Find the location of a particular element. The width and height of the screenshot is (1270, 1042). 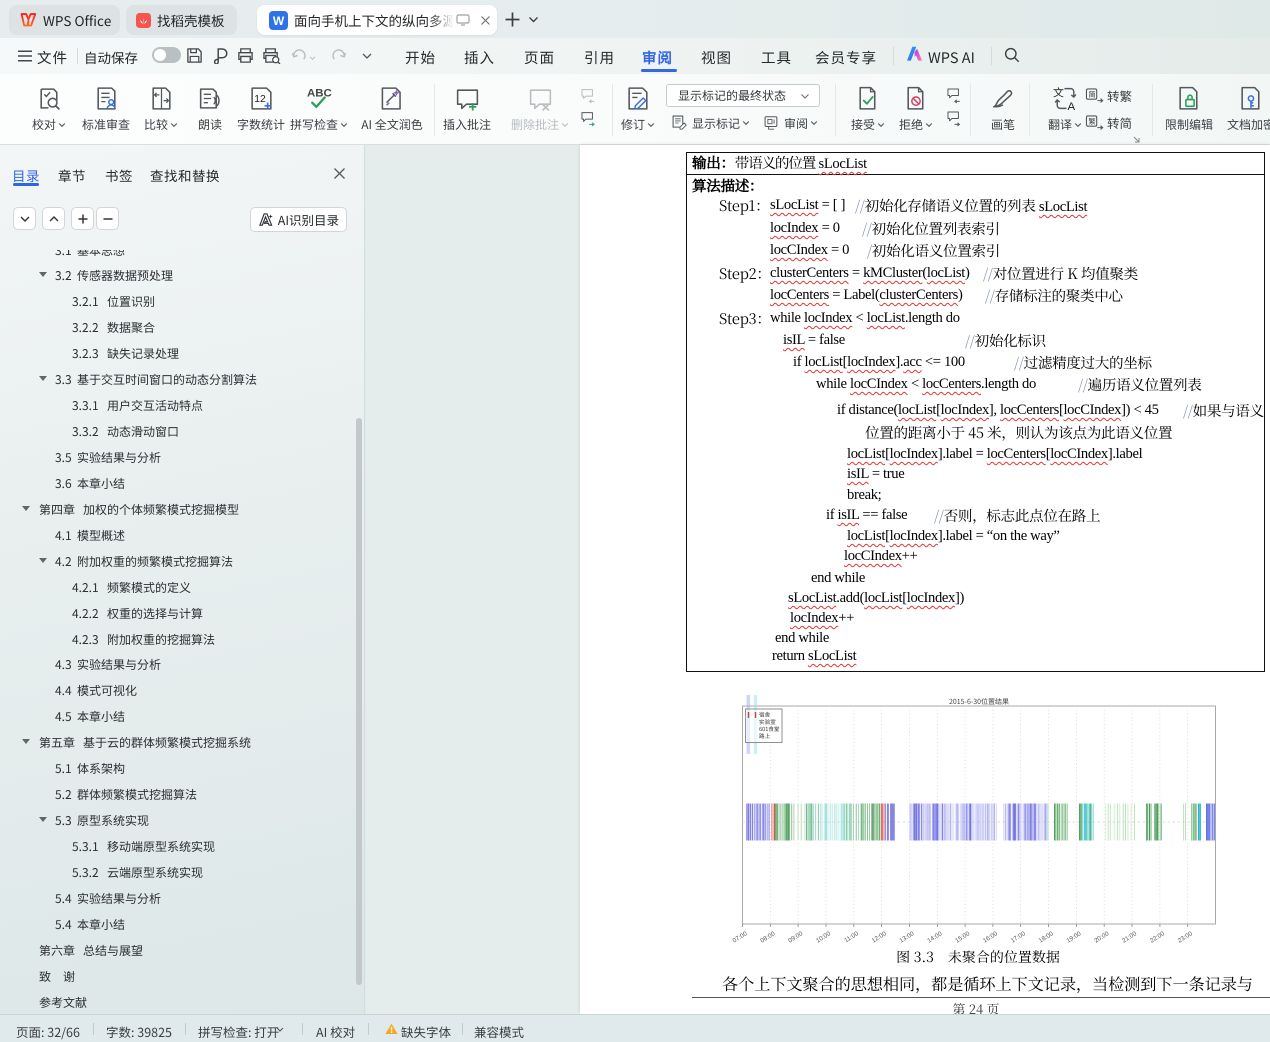

svg-text: 23:00 is located at coordinates (1185, 937).